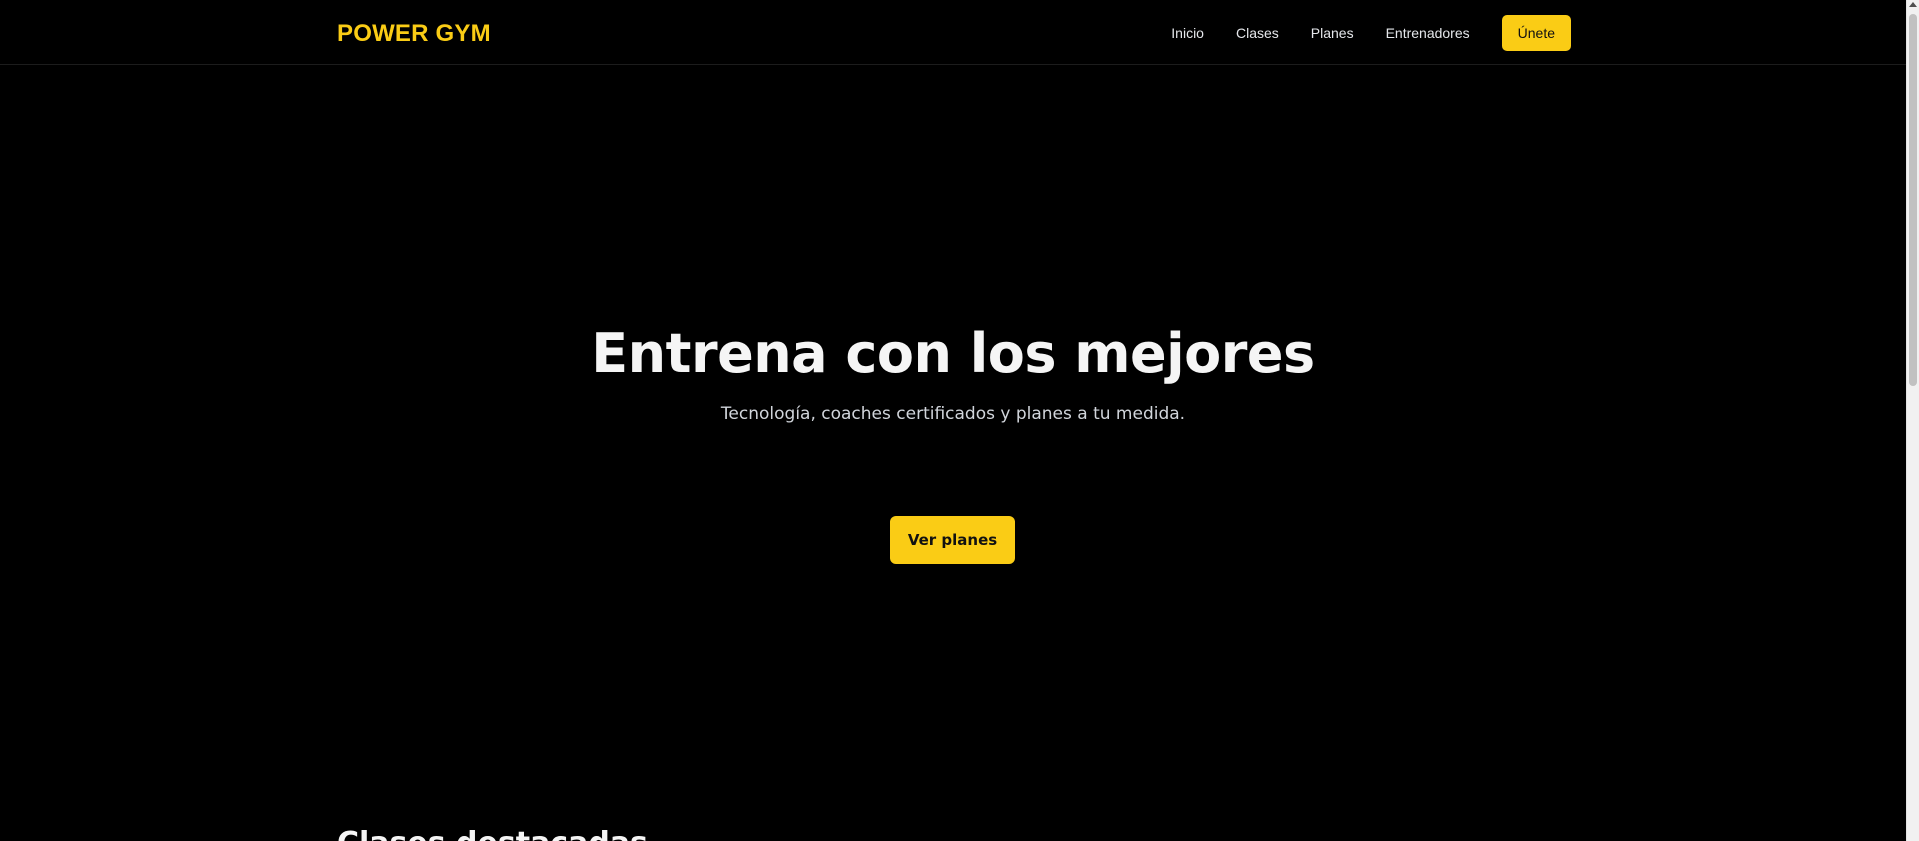 The height and width of the screenshot is (841, 1919). I want to click on brand-logo: POWER GYM, so click(414, 34).